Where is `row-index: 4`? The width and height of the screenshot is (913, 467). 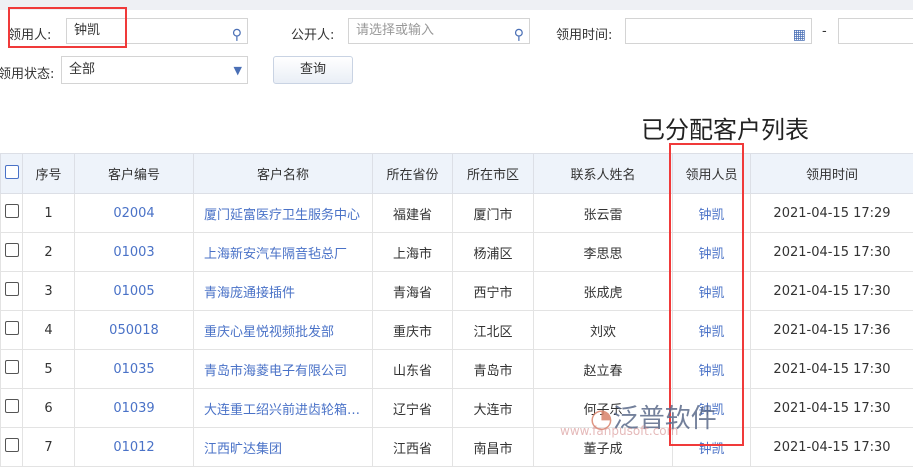 row-index: 4 is located at coordinates (49, 330).